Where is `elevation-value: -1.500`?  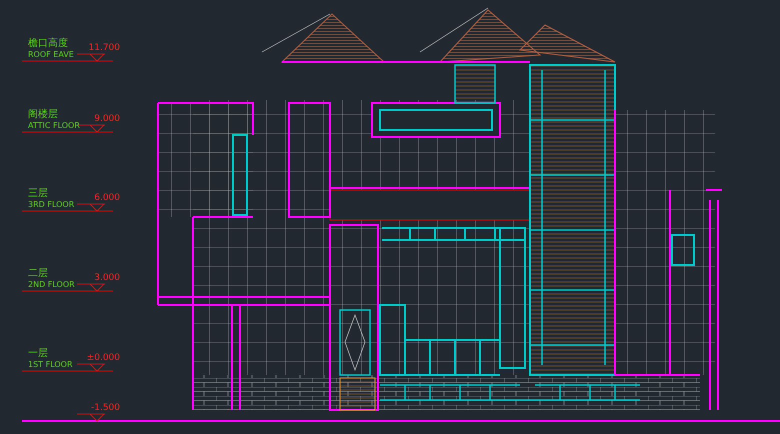 elevation-value: -1.500 is located at coordinates (105, 408).